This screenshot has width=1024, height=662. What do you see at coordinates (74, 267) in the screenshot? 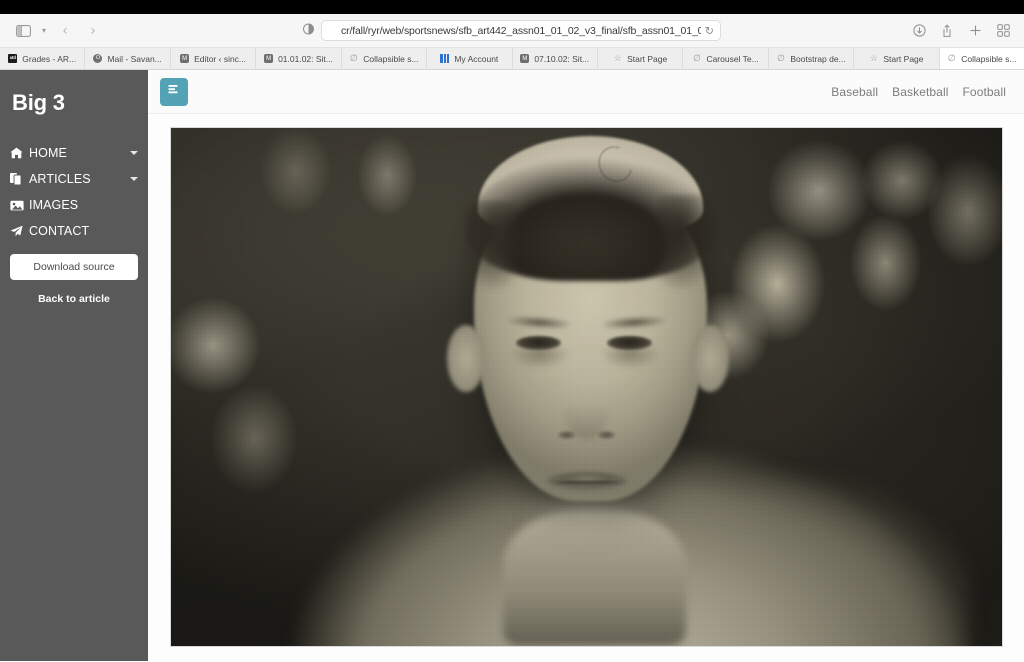
I see `download-source-button: Download source` at bounding box center [74, 267].